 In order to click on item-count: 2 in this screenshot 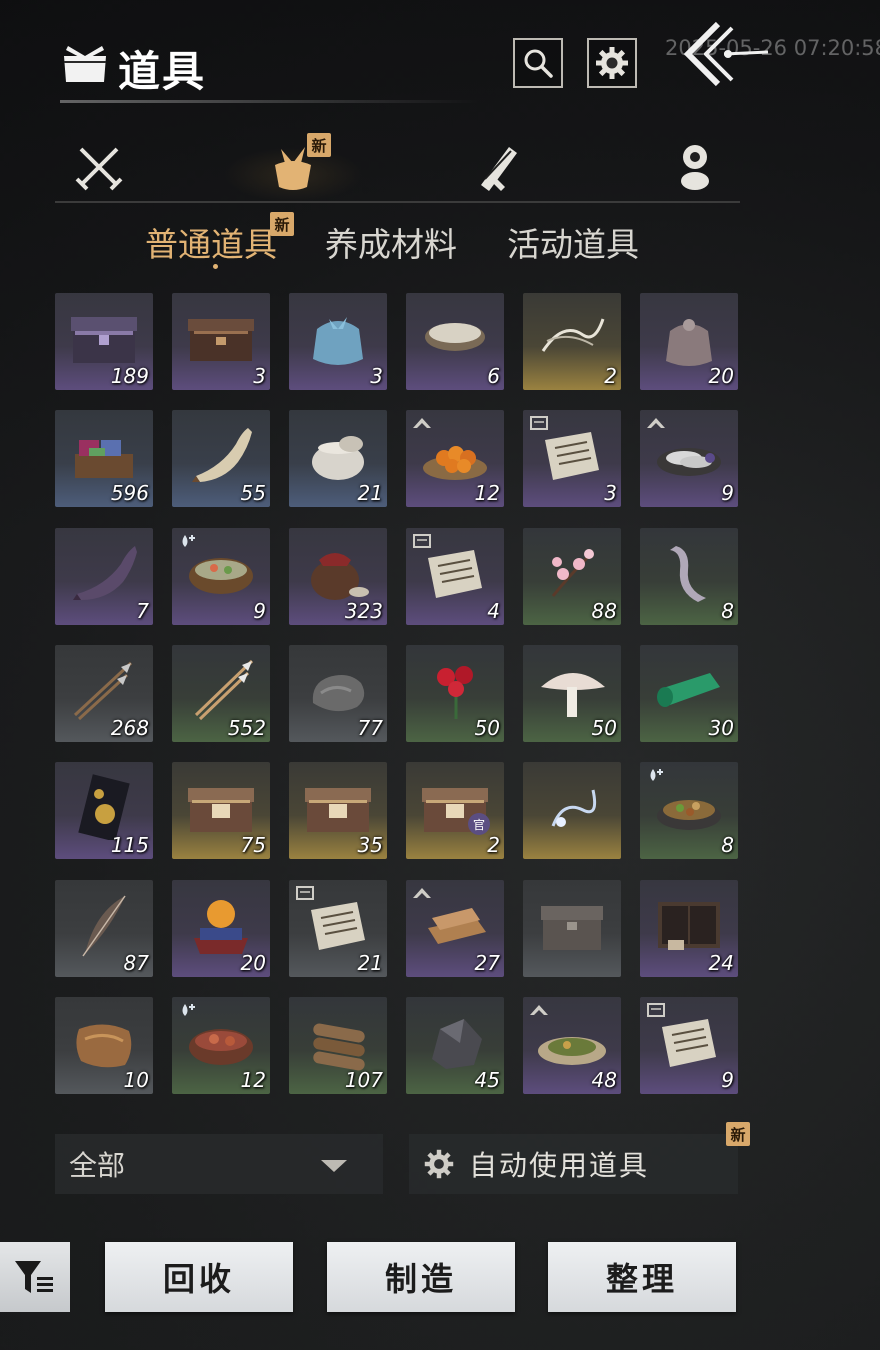, I will do `click(610, 376)`.